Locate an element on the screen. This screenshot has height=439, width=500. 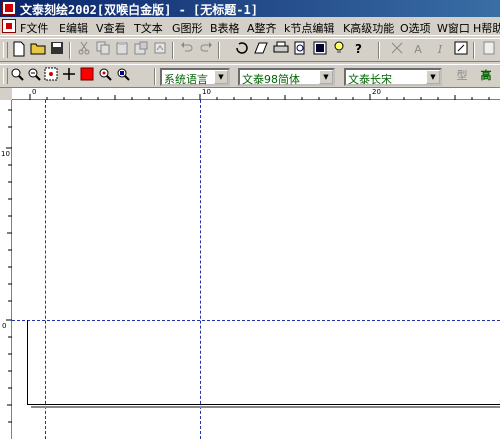
redo-icon is located at coordinates (206, 50).